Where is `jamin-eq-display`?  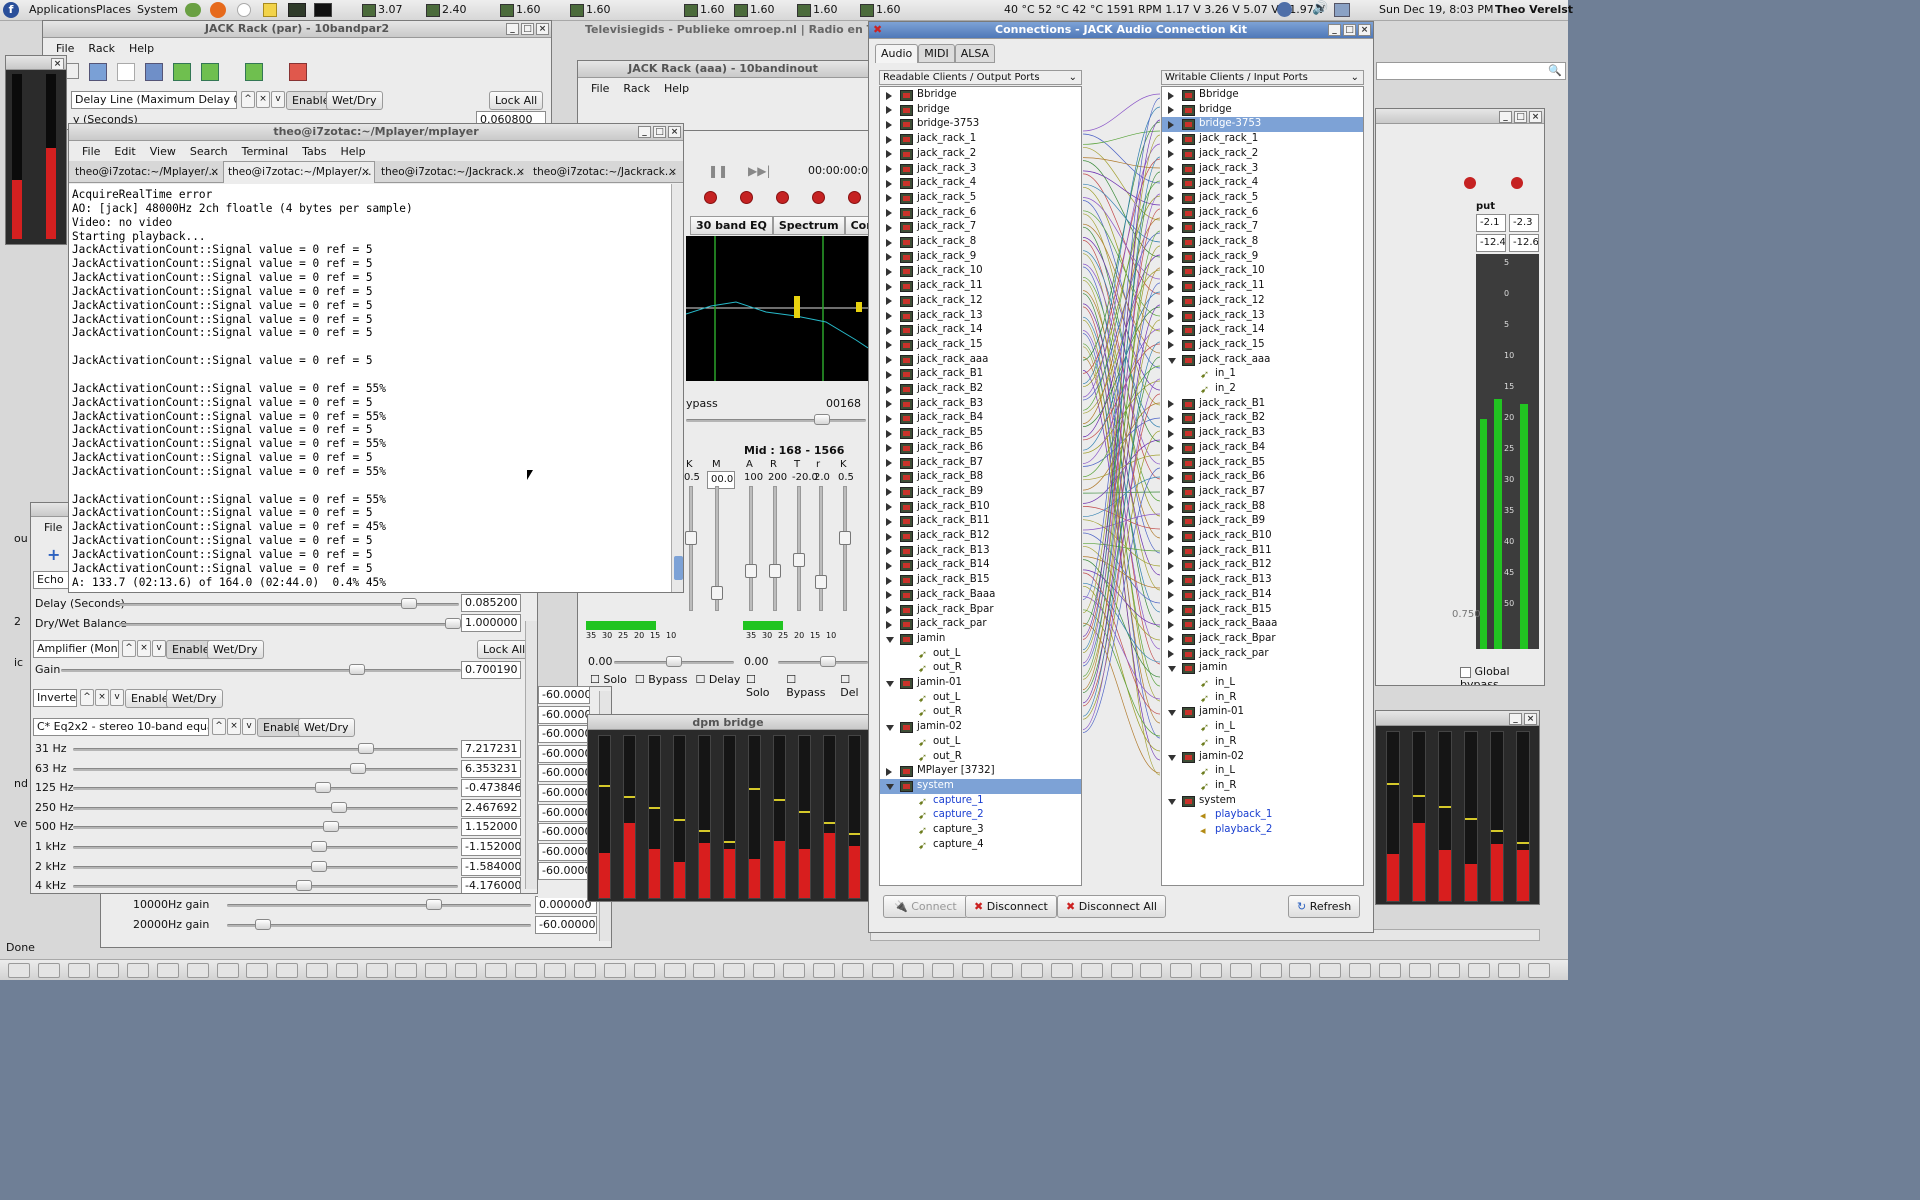 jamin-eq-display is located at coordinates (776, 308).